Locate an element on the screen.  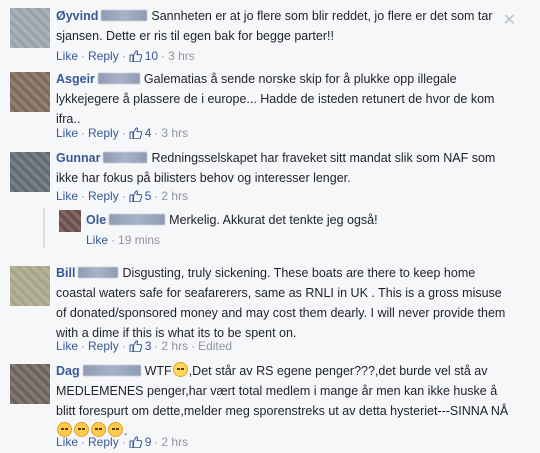
unamused-face-emoji is located at coordinates (180, 369).